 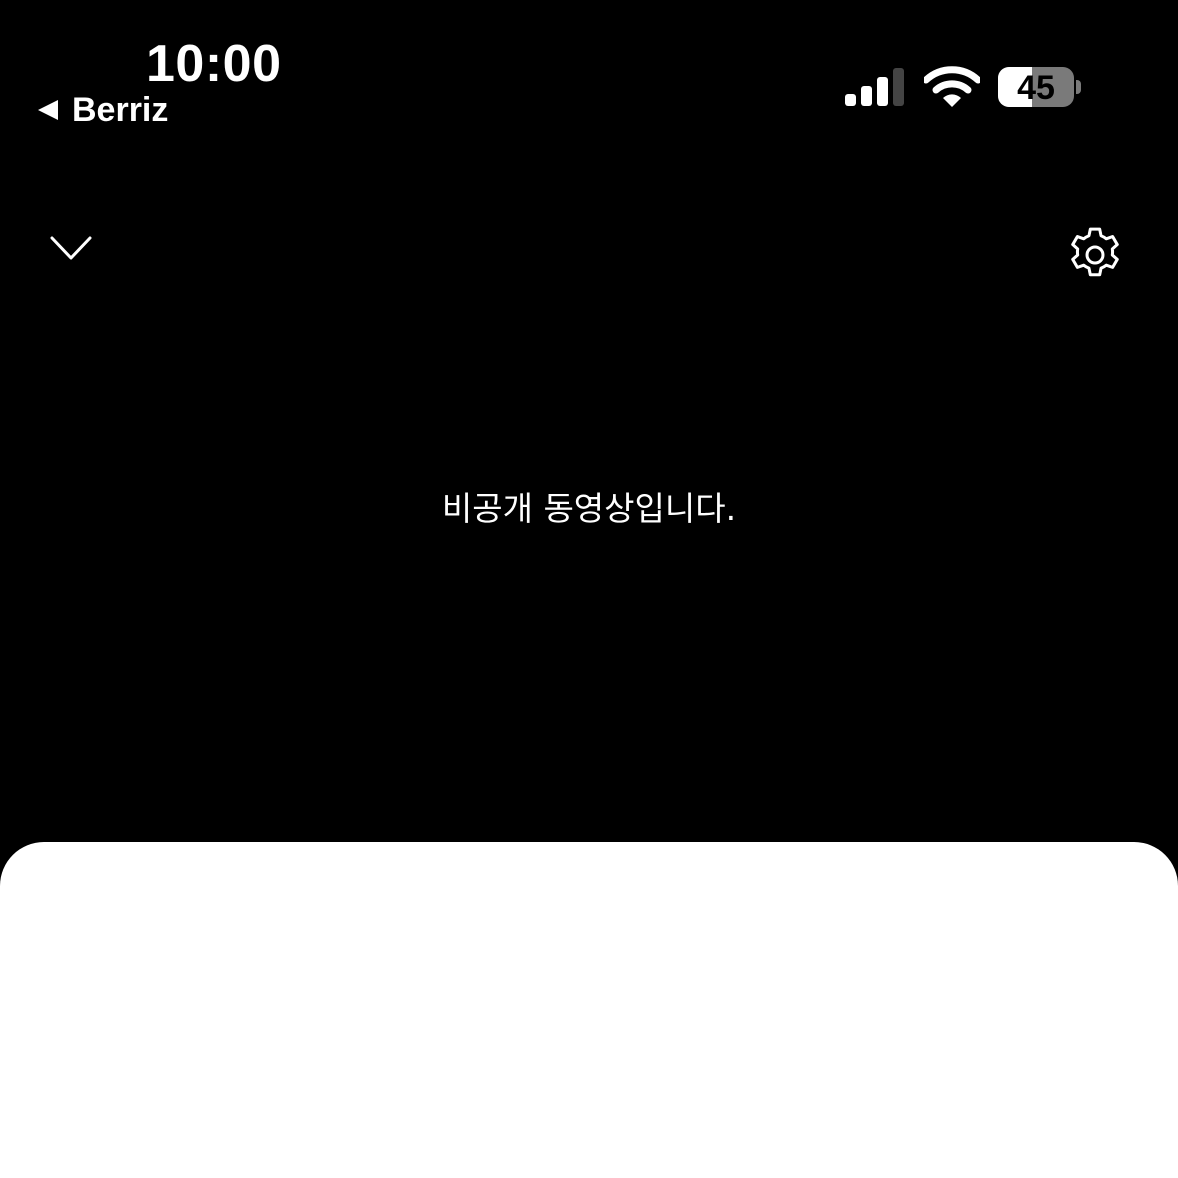 I want to click on wifi-icon, so click(x=952, y=86).